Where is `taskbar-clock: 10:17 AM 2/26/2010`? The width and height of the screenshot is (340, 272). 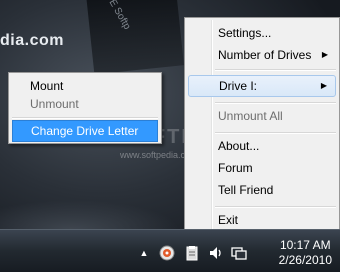
taskbar-clock: 10:17 AM 2/26/2010 is located at coordinates (305, 253).